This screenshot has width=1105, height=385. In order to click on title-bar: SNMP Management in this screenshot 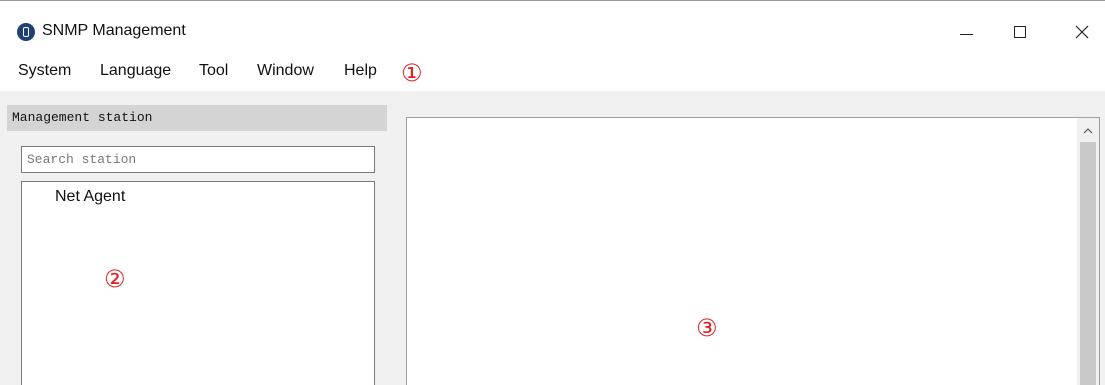, I will do `click(552, 27)`.